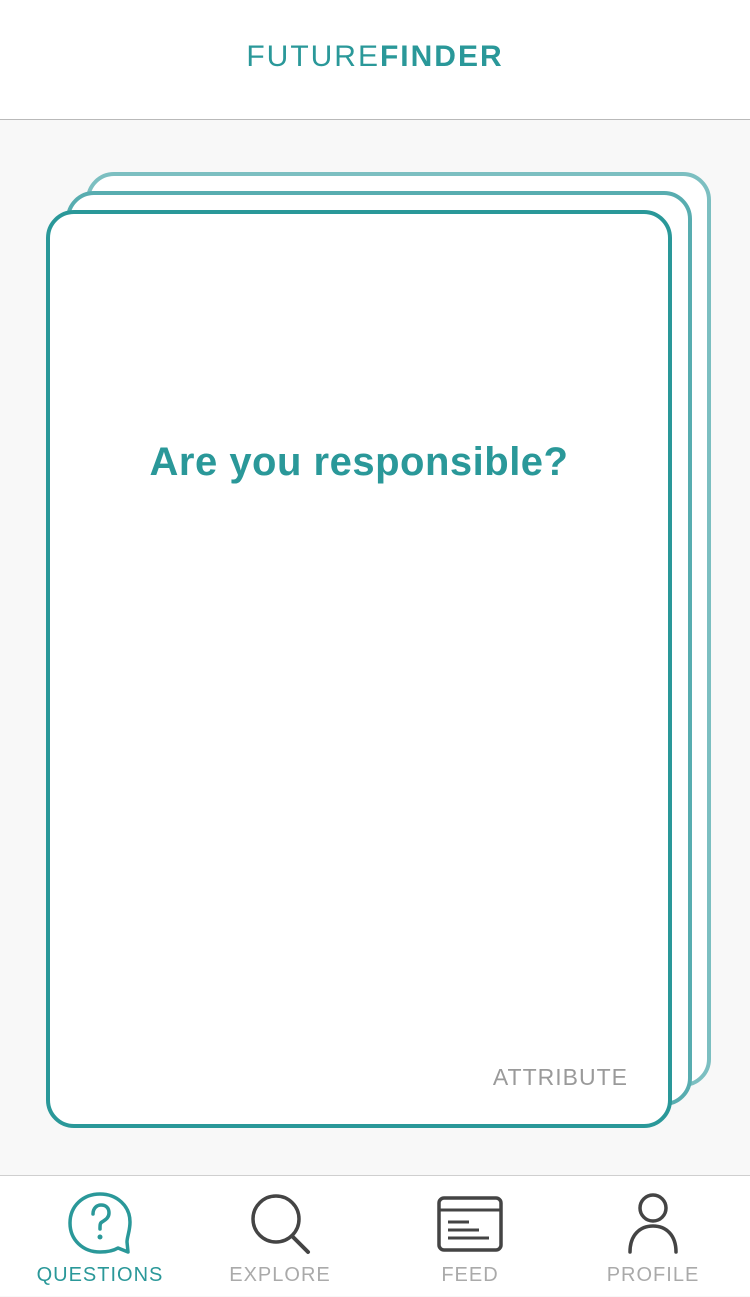  I want to click on card-category-label: ATTRIBUTE, so click(560, 1077).